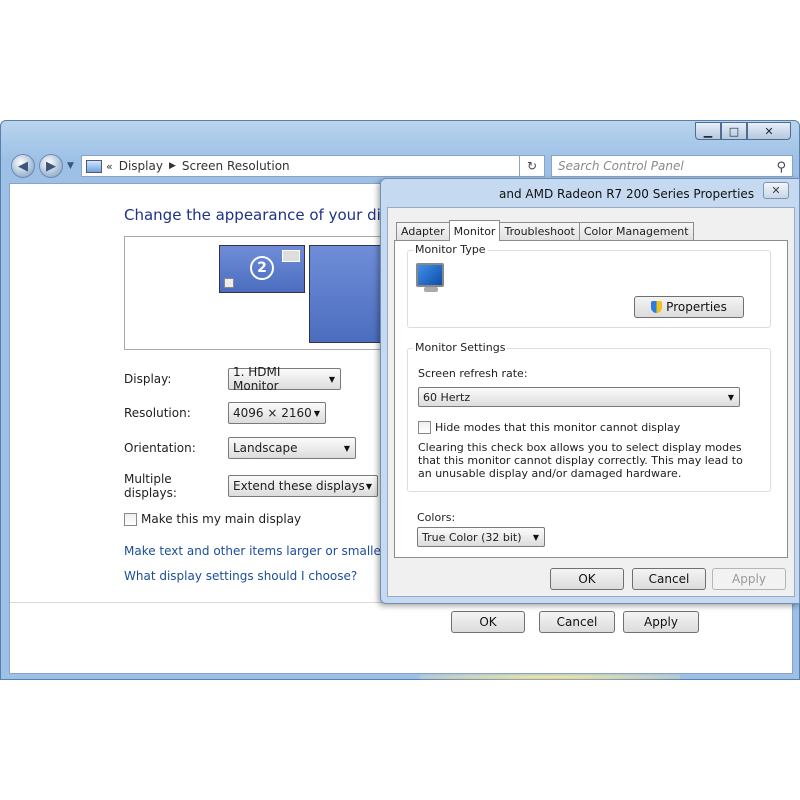 Image resolution: width=800 pixels, height=800 pixels. Describe the element at coordinates (696, 307) in the screenshot. I see `properties-button-label: Properties` at that location.